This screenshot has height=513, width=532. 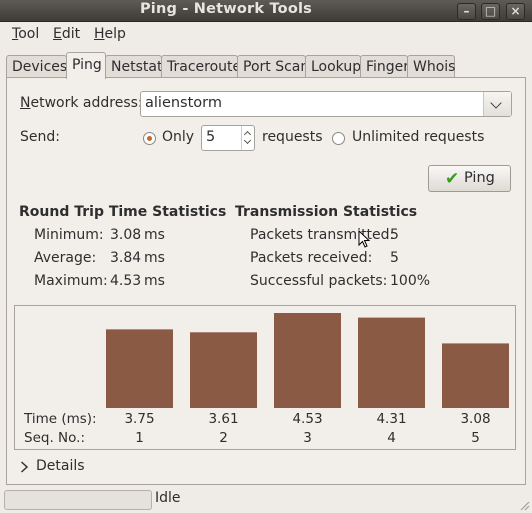 I want to click on tab-netstat: Netstat, so click(x=133, y=67).